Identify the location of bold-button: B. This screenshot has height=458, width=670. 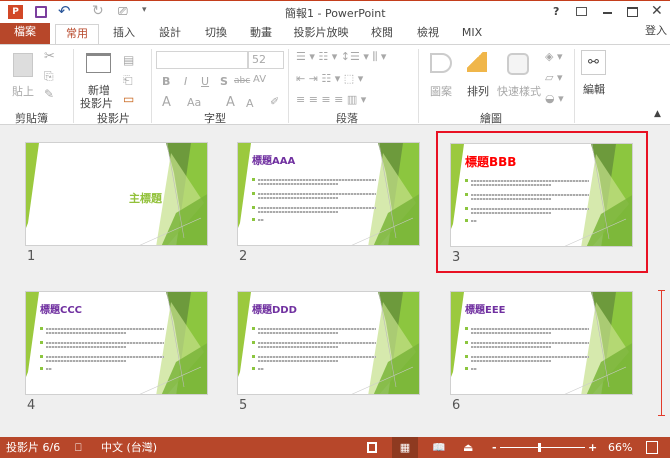
(166, 81).